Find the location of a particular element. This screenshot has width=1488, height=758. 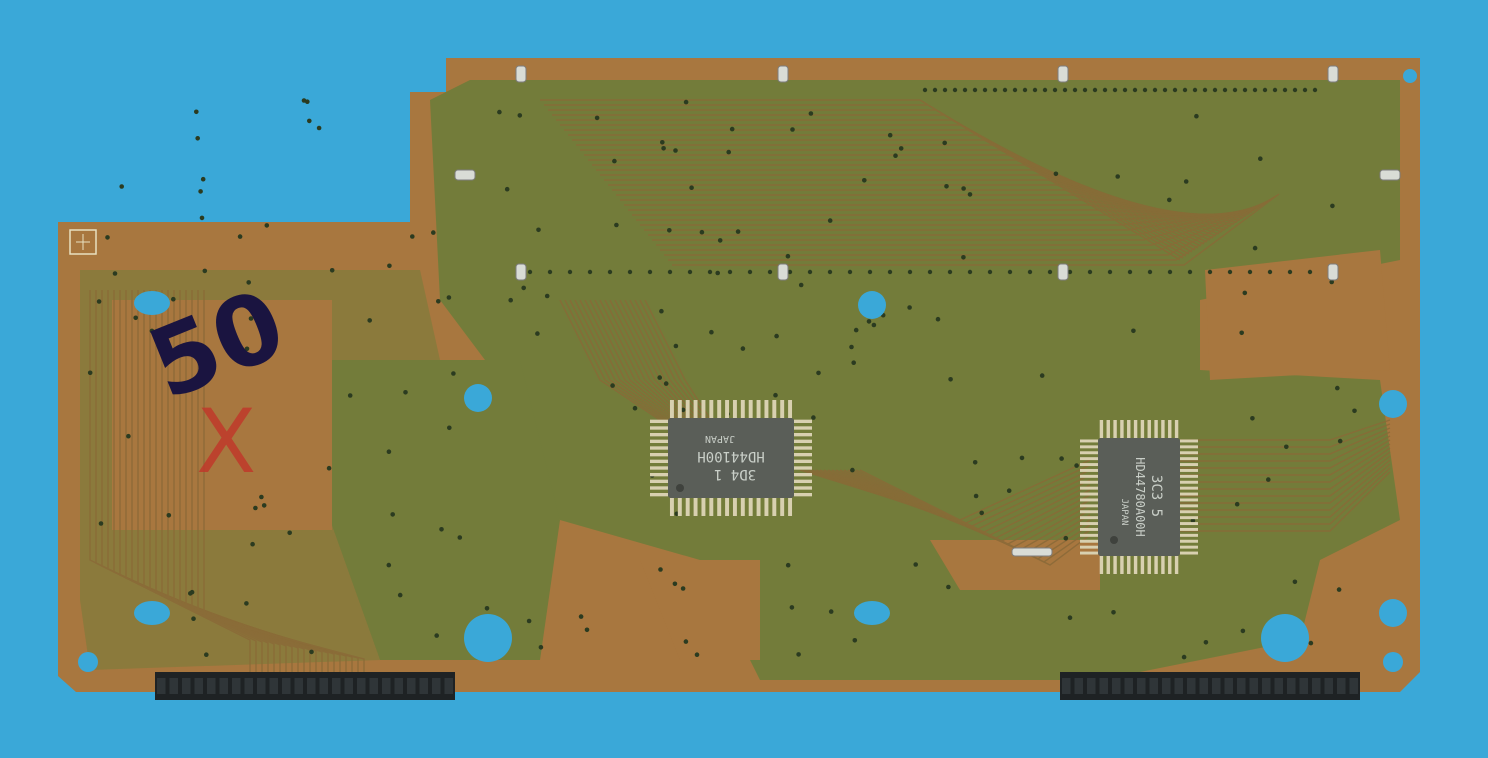

chip-label-line1: 3C3 5 is located at coordinates (1156, 496).